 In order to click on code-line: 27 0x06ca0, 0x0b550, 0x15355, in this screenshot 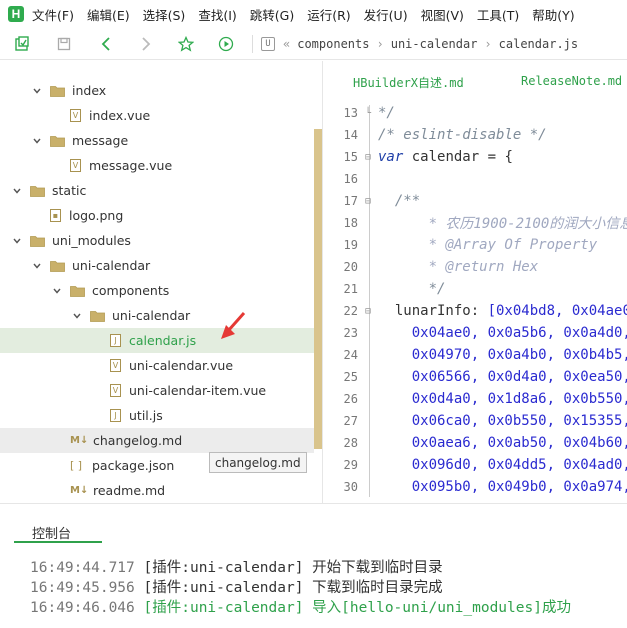, I will do `click(475, 421)`.